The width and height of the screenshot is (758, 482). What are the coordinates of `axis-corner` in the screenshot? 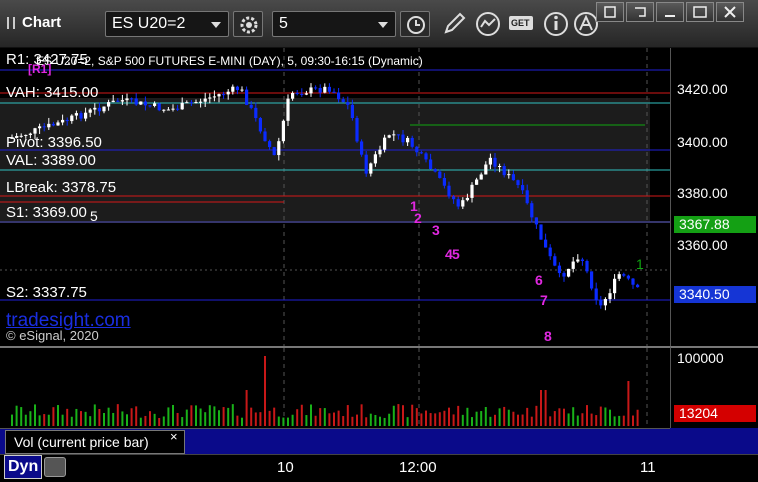 It's located at (714, 441).